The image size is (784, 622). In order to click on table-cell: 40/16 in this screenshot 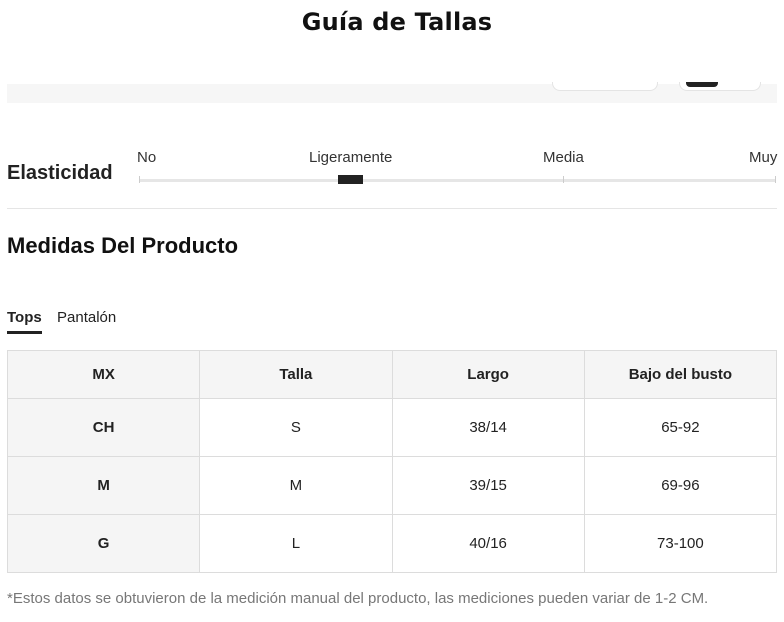, I will do `click(488, 543)`.